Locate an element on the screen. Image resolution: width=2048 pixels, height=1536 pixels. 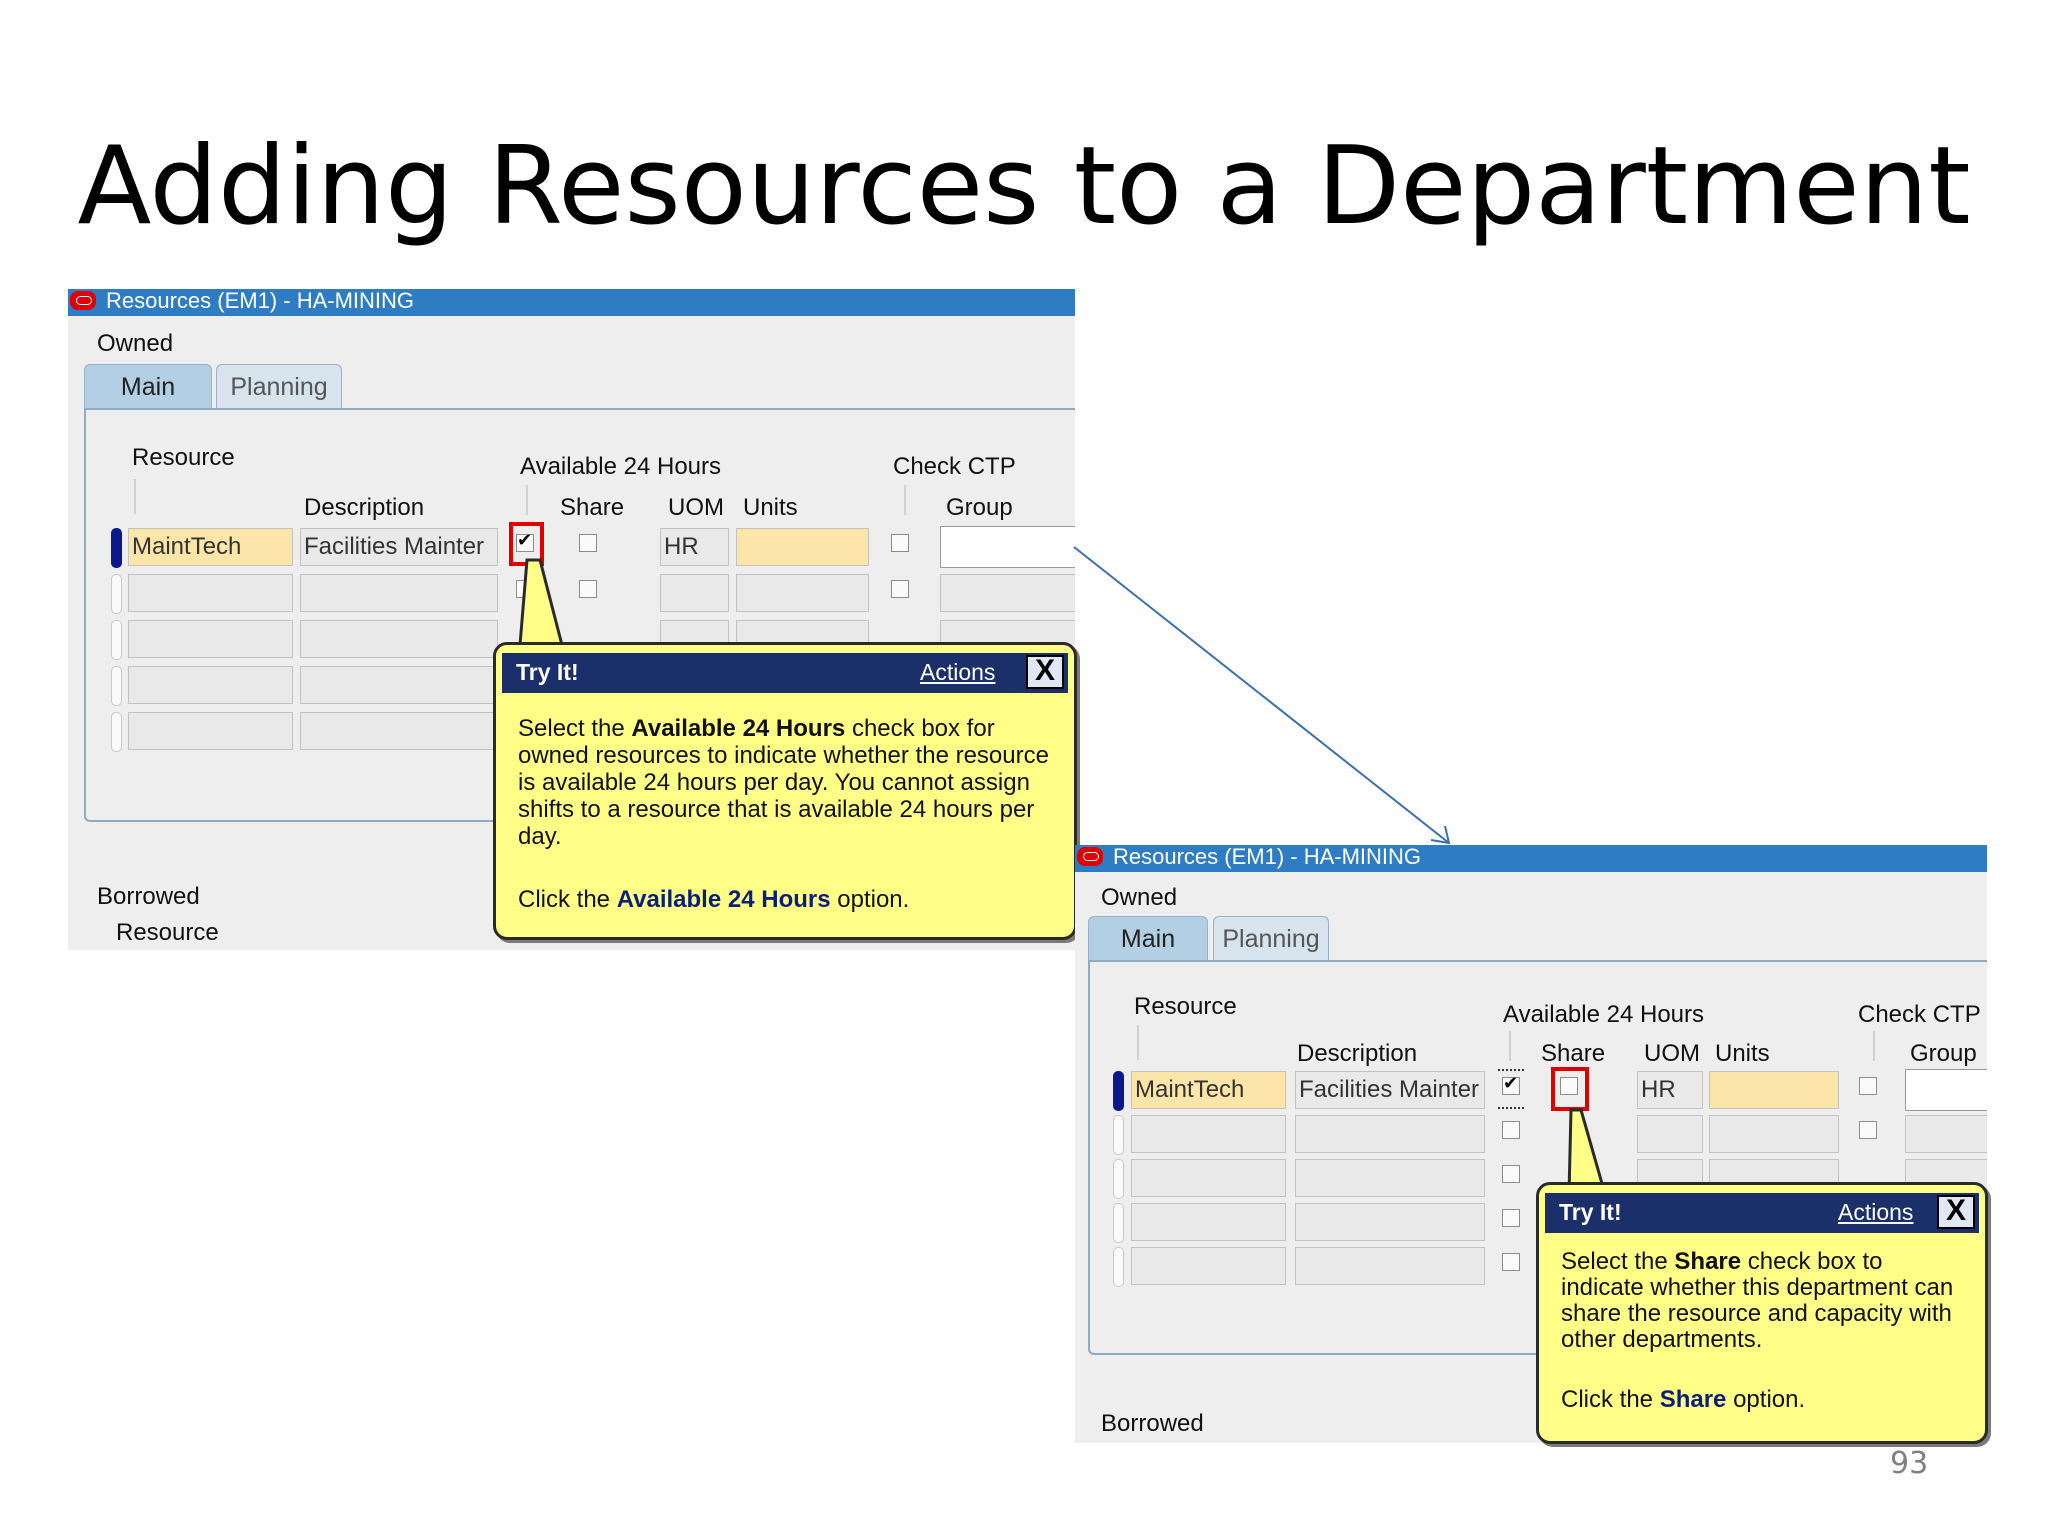
borrowed-label: Borrowed is located at coordinates (1152, 1423).